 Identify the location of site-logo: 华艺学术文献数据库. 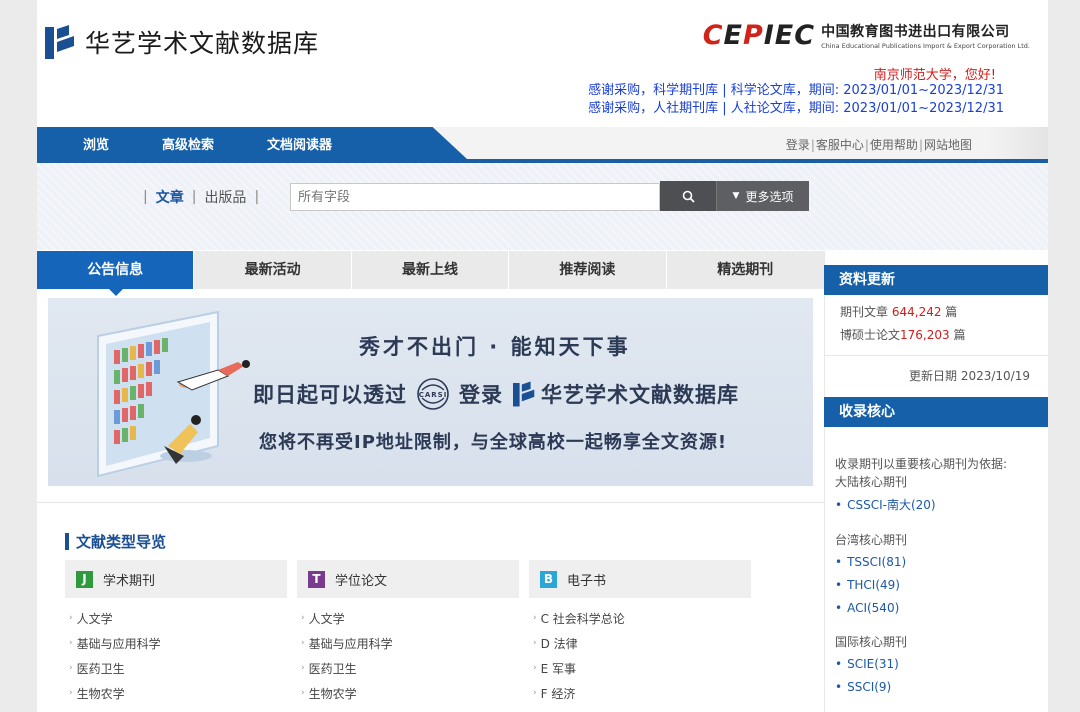
(182, 42).